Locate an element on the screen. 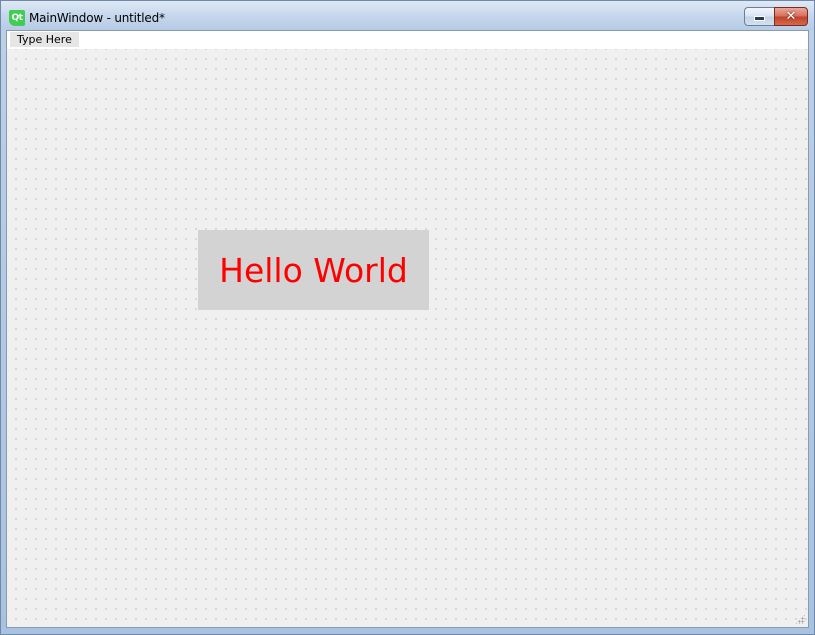  hello-world-label: Hello World is located at coordinates (313, 270).